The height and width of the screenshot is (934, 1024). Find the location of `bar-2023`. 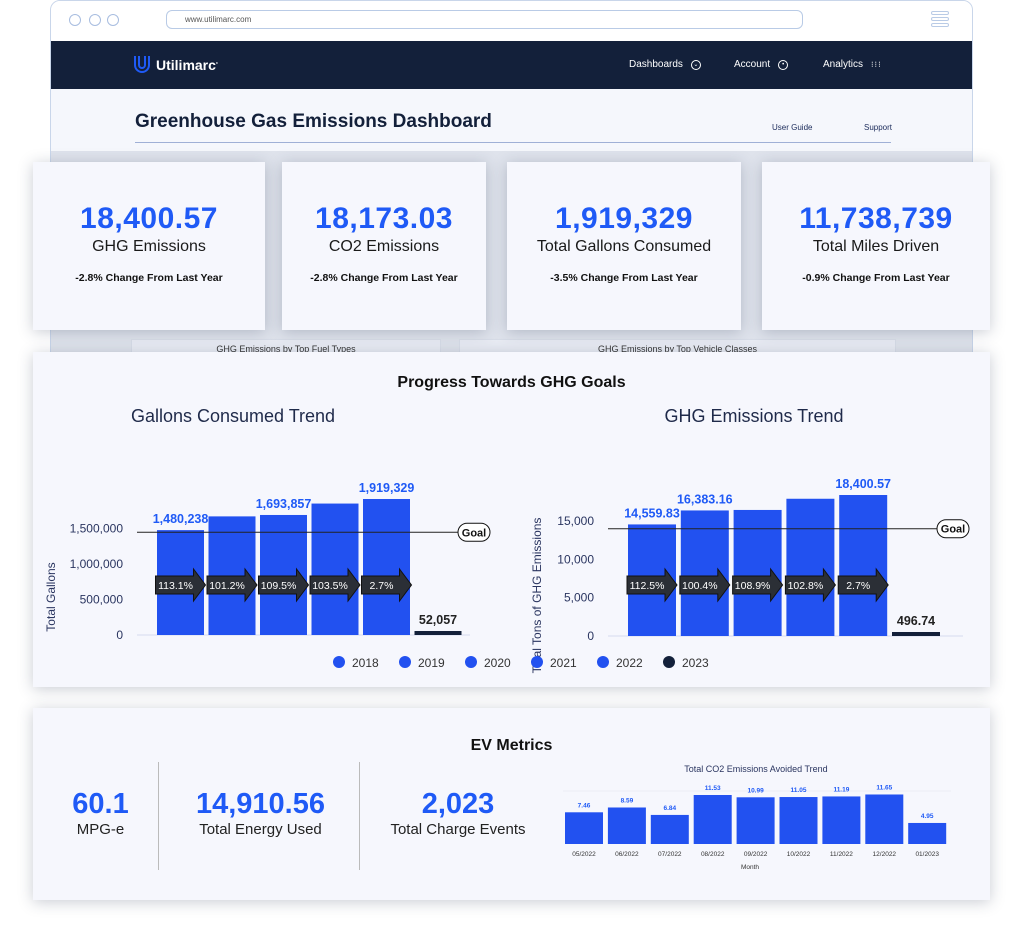

bar-2023 is located at coordinates (916, 634).